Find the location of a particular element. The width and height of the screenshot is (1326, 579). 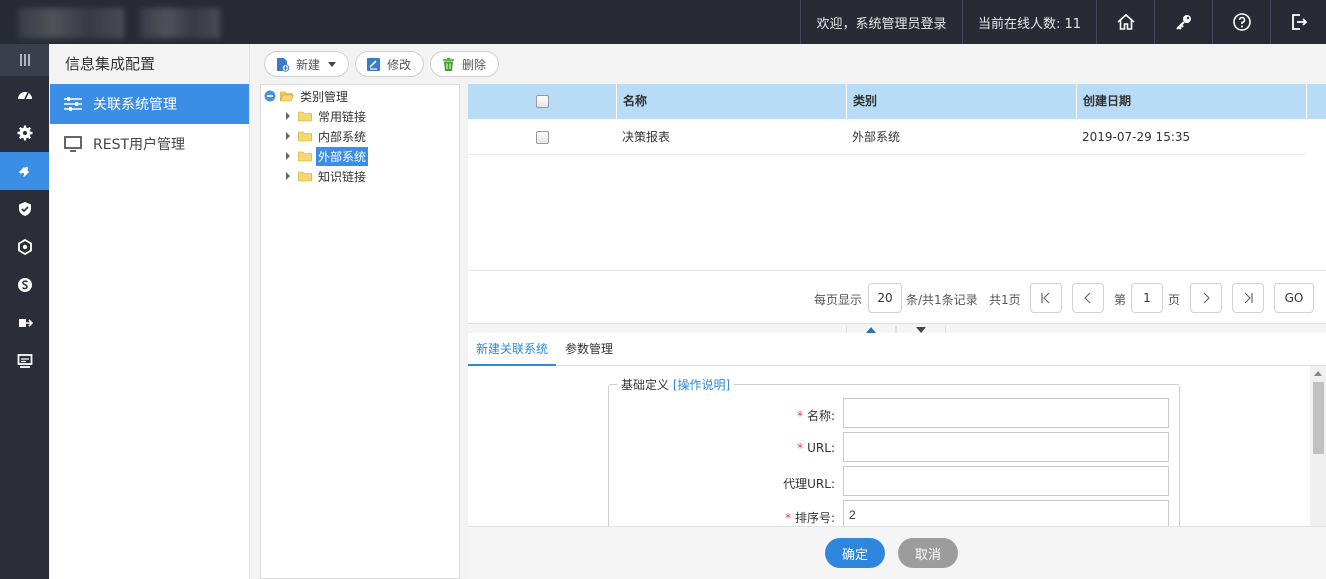

subnav-title: 信息集成配置 is located at coordinates (149, 64).